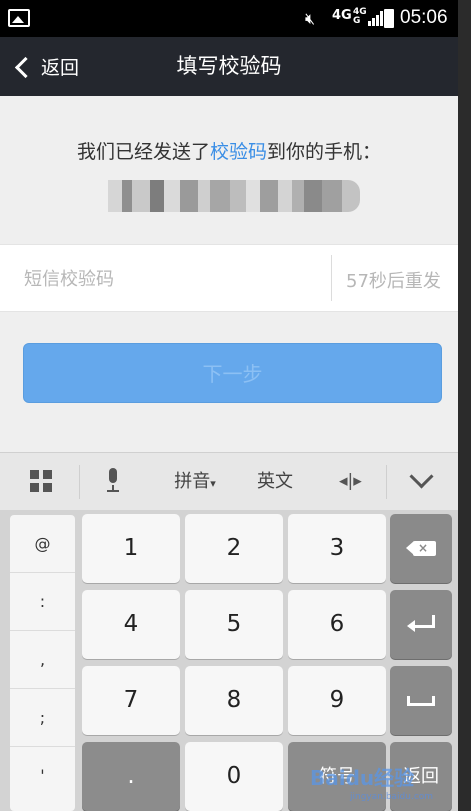  Describe the element at coordinates (131, 548) in the screenshot. I see `key-1: 1` at that location.